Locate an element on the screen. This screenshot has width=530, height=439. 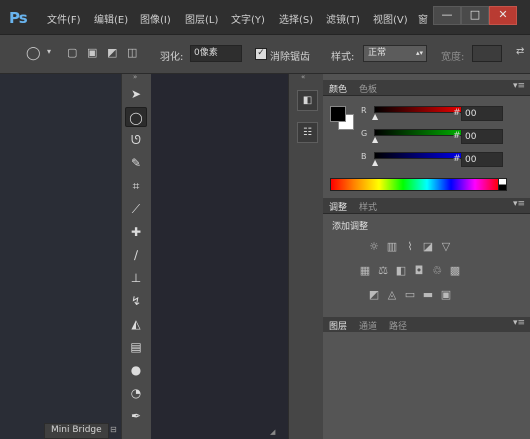
posterize-icon: ◬ is located at coordinates (392, 295).